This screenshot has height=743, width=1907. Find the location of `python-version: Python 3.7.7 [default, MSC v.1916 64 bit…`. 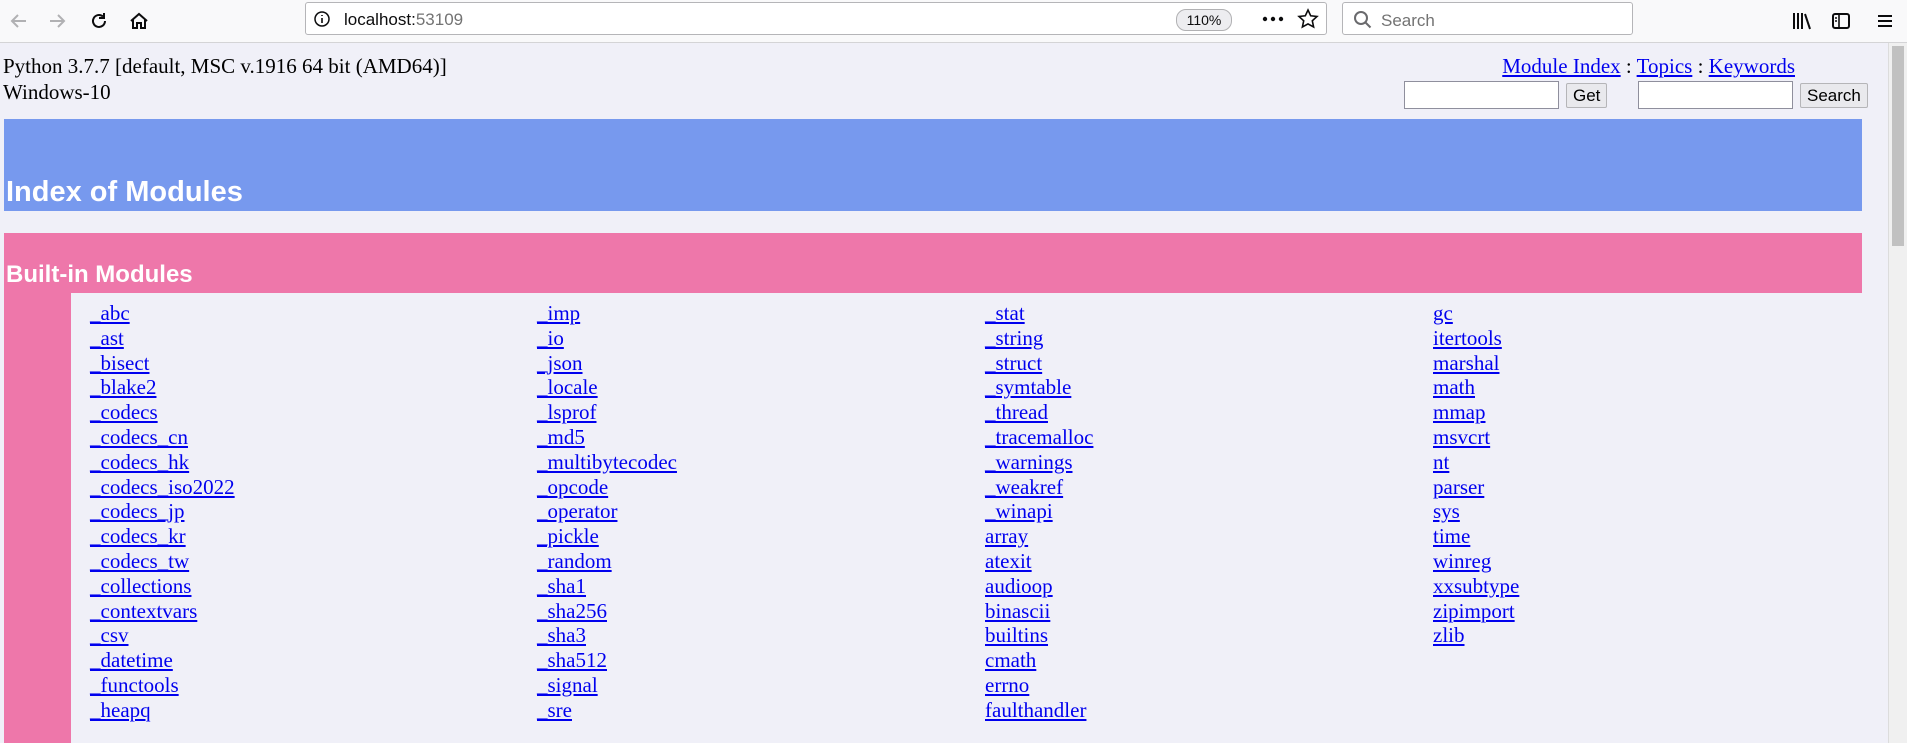

python-version: Python 3.7.7 [default, MSC v.1916 64 bit… is located at coordinates (225, 66).